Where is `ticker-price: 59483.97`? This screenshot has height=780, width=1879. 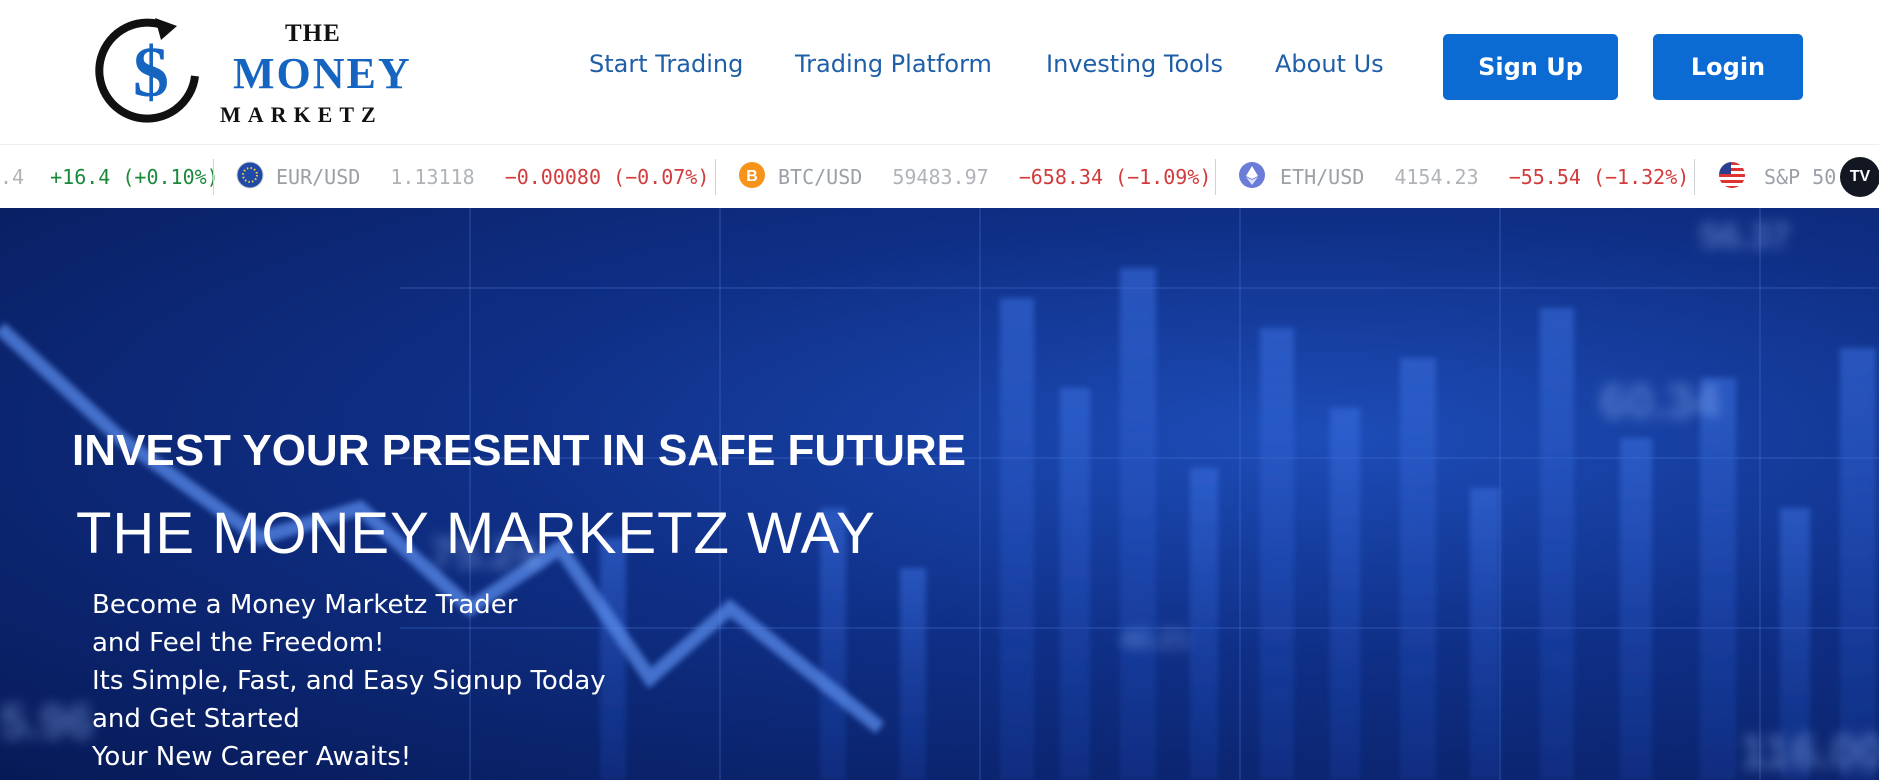
ticker-price: 59483.97 is located at coordinates (940, 177).